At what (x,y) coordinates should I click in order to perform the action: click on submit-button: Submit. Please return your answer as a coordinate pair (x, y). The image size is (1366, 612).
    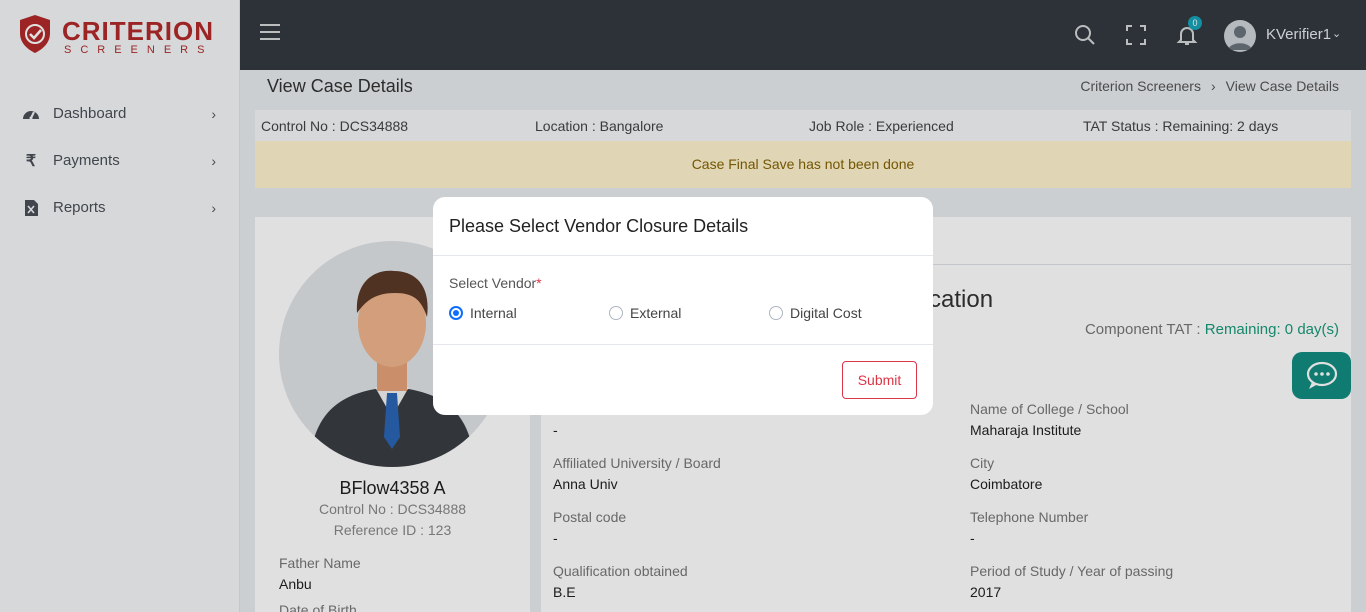
    Looking at the image, I should click on (879, 380).